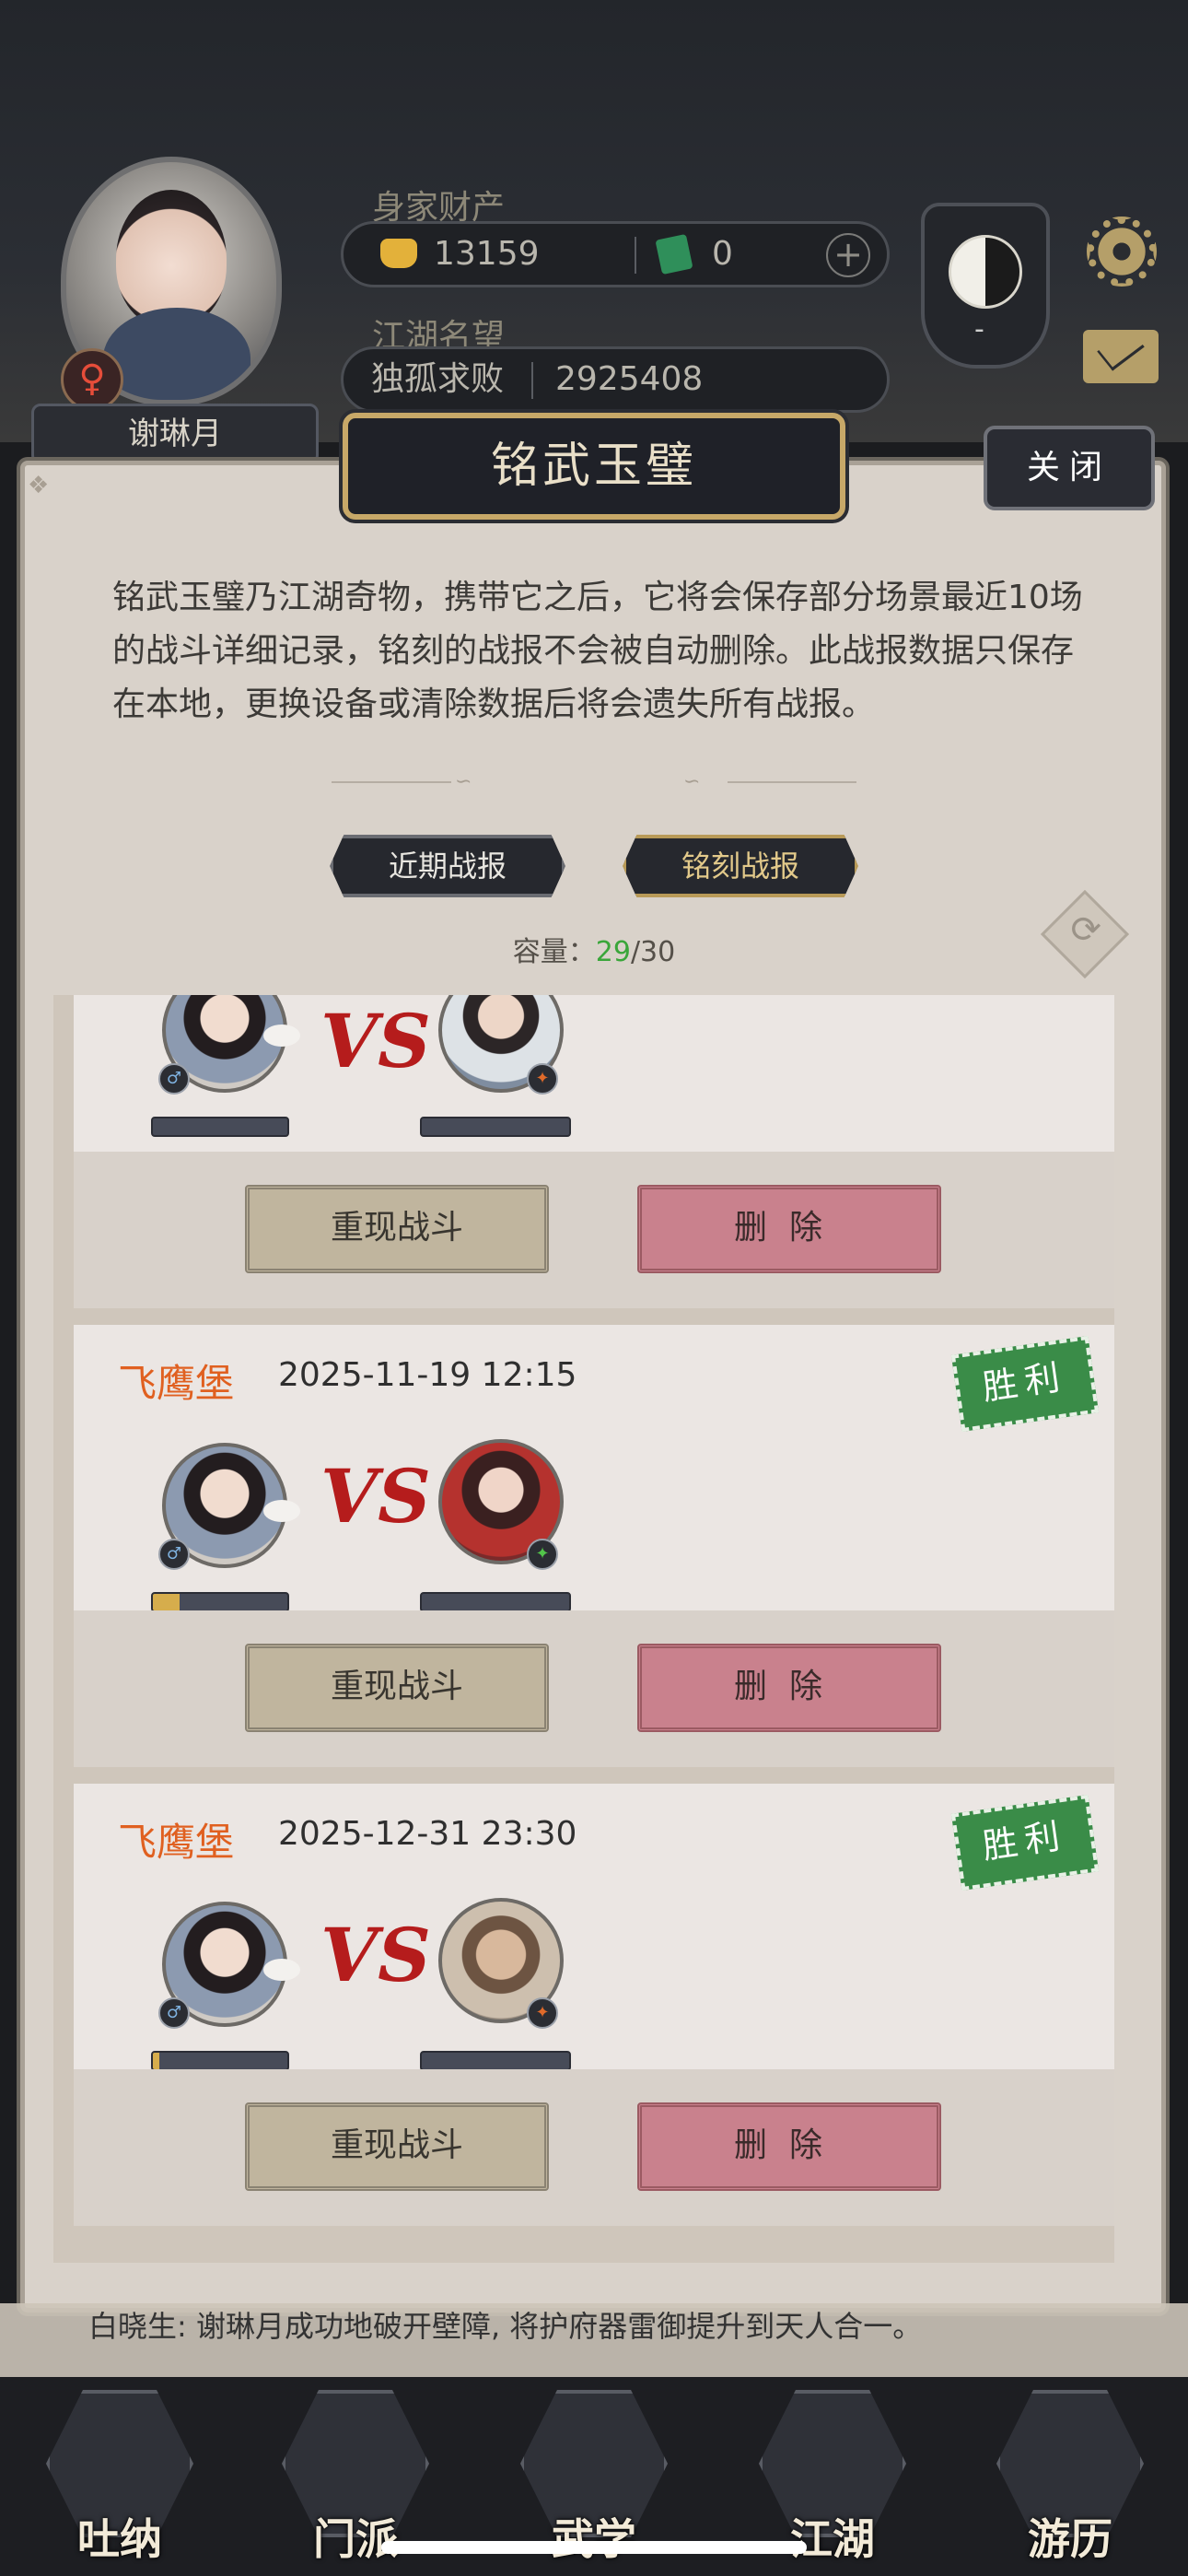 Image resolution: width=1188 pixels, height=2576 pixels. Describe the element at coordinates (629, 379) in the screenshot. I see `reputation-value: 2925408` at that location.